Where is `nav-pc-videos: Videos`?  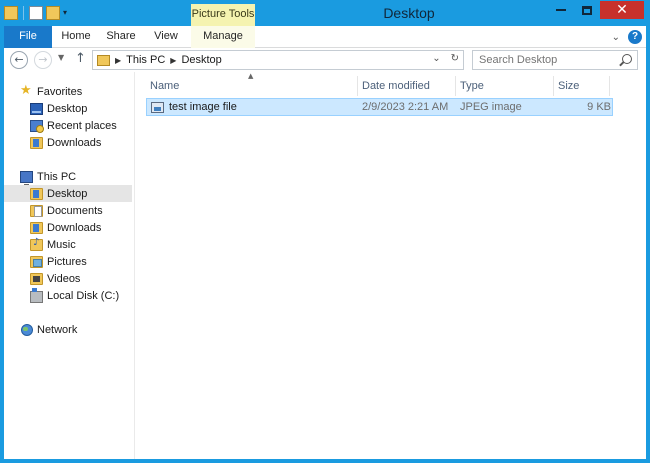
nav-pc-videos: Videos is located at coordinates (68, 278).